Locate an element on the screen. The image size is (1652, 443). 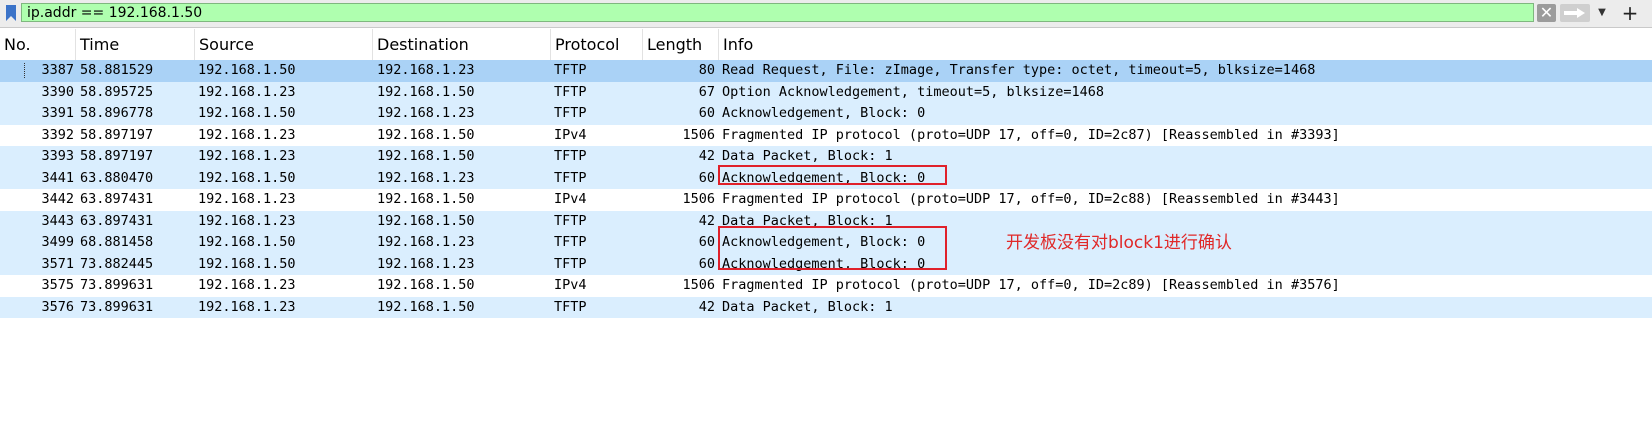
packet-no: 3441 is located at coordinates (57, 177).